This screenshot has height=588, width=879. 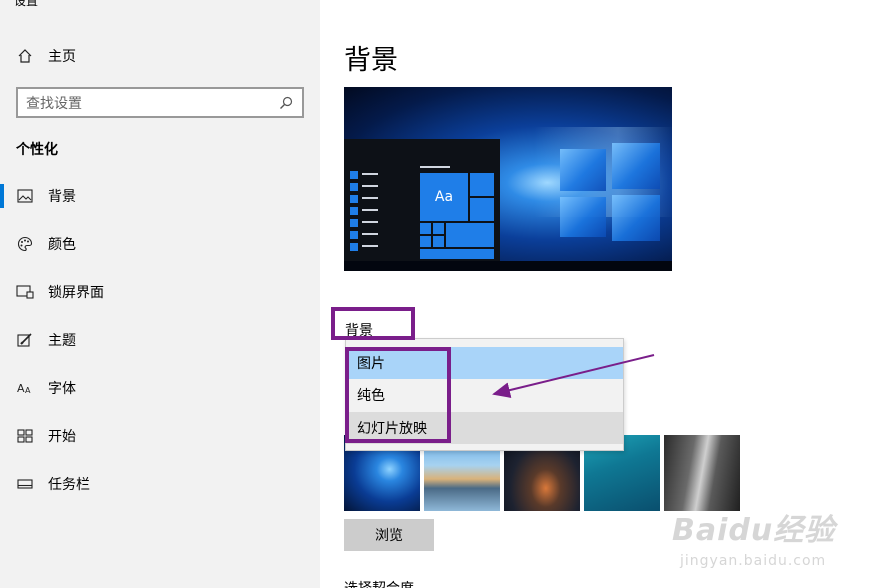 What do you see at coordinates (508, 179) in the screenshot?
I see `background-preview: Aa` at bounding box center [508, 179].